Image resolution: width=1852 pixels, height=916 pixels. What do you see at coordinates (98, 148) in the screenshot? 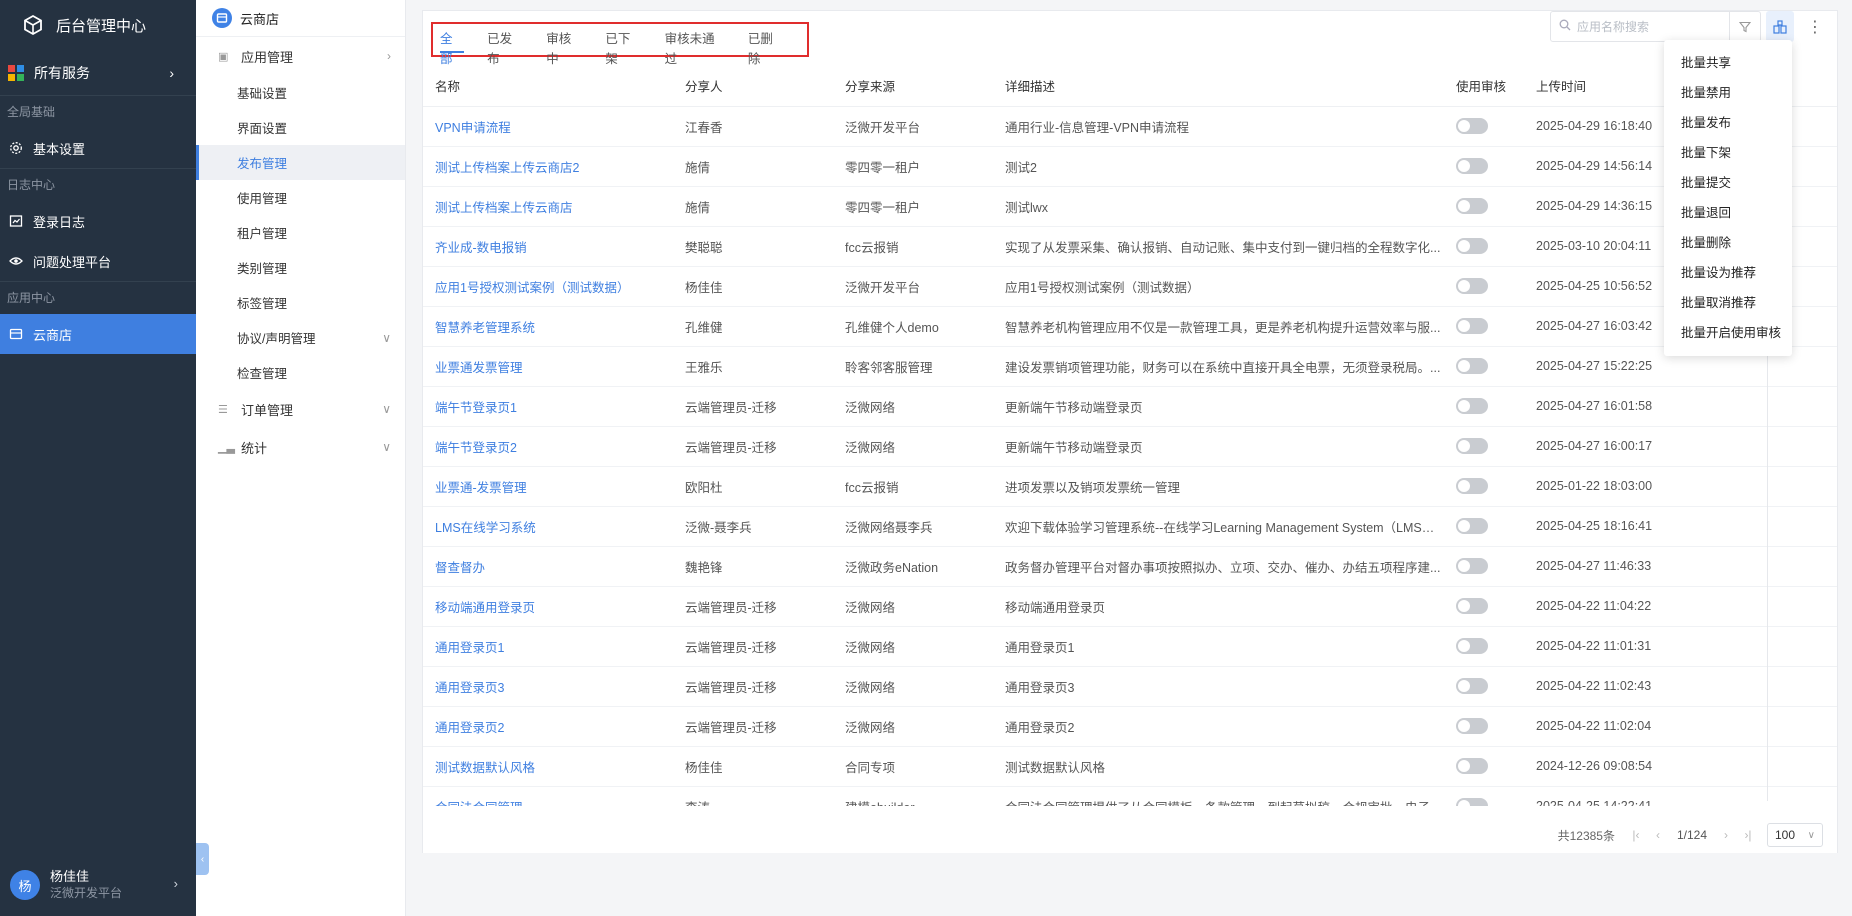
I see `nav-item-gear: 基本设置` at bounding box center [98, 148].